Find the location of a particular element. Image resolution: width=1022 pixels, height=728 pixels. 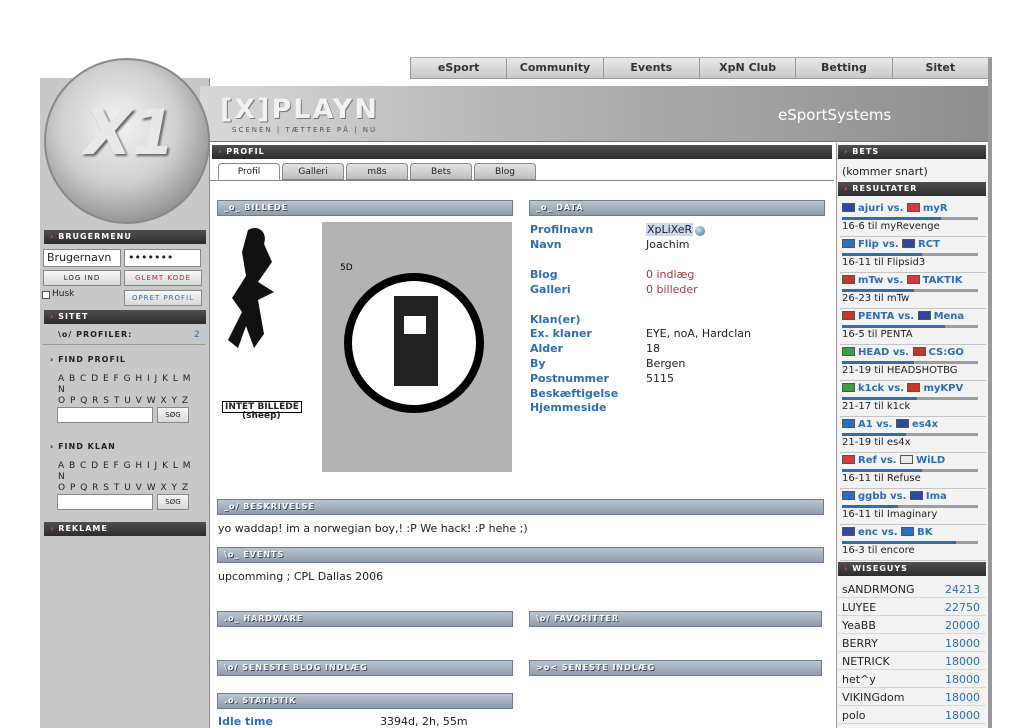

nav-sitet: Sitet is located at coordinates (939, 68).